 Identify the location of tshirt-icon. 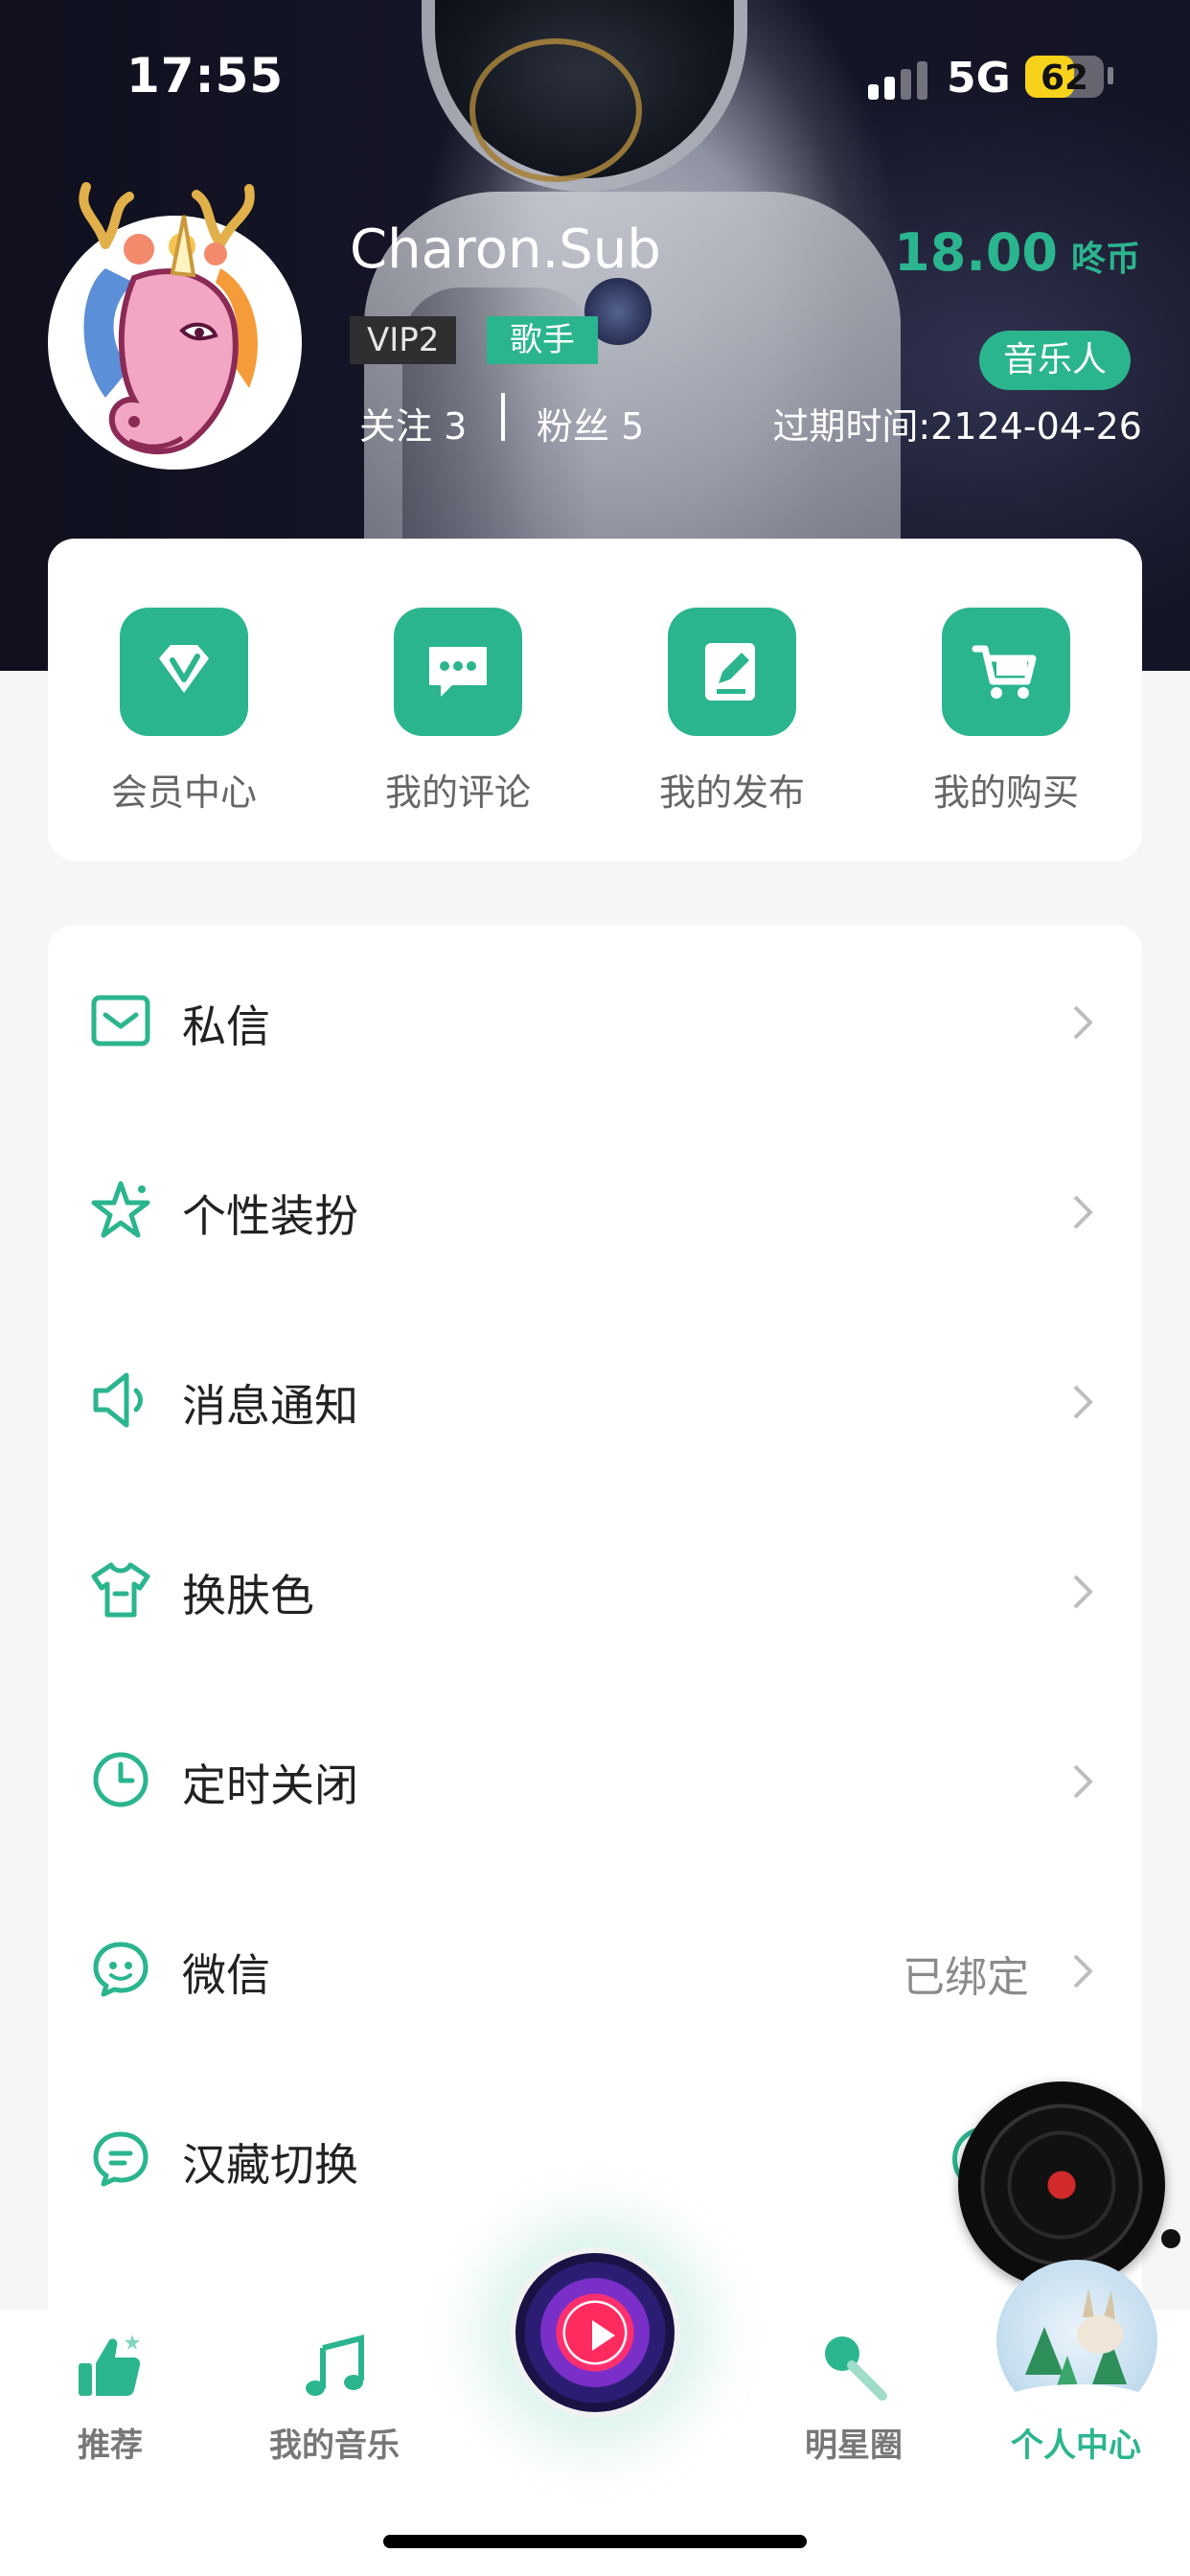
(121, 1590).